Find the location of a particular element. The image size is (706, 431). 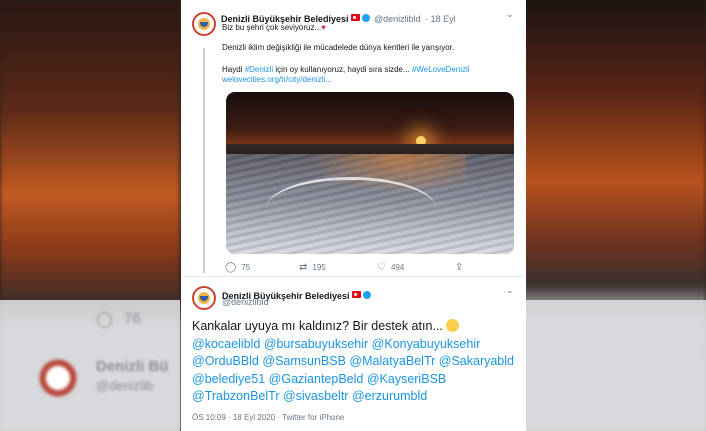

mention: @belediye51 is located at coordinates (228, 379).